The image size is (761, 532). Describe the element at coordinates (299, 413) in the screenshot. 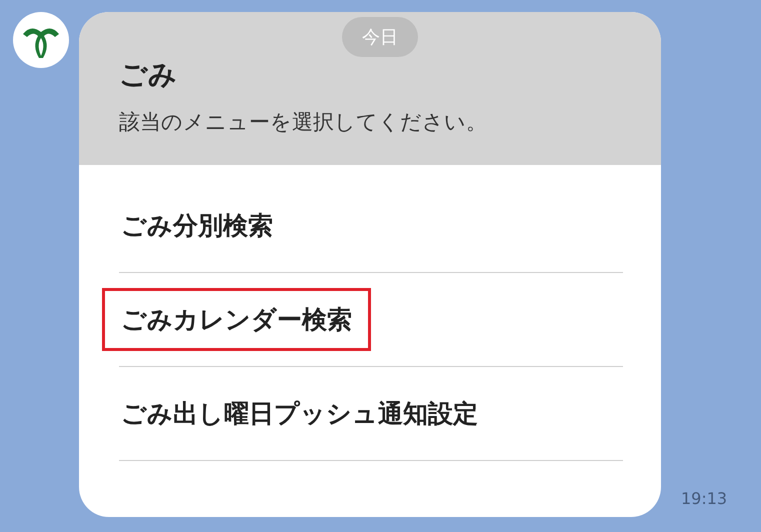

I see `menu-item: ごみ出し曜日プッシュ通知設定` at that location.